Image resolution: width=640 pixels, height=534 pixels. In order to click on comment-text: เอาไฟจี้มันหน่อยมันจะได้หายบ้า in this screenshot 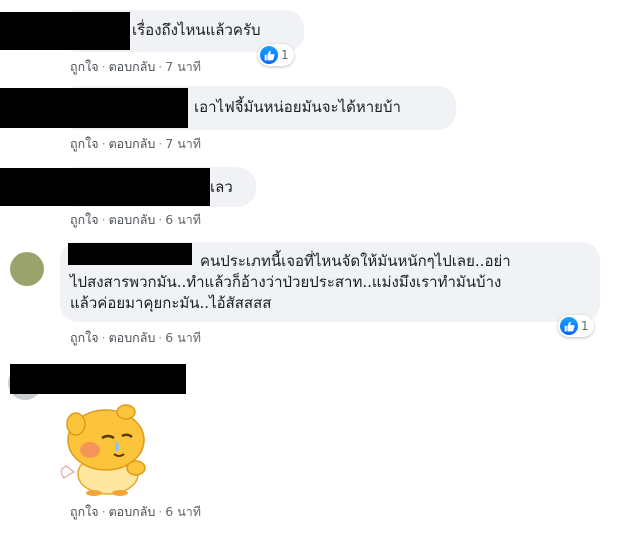, I will do `click(297, 107)`.